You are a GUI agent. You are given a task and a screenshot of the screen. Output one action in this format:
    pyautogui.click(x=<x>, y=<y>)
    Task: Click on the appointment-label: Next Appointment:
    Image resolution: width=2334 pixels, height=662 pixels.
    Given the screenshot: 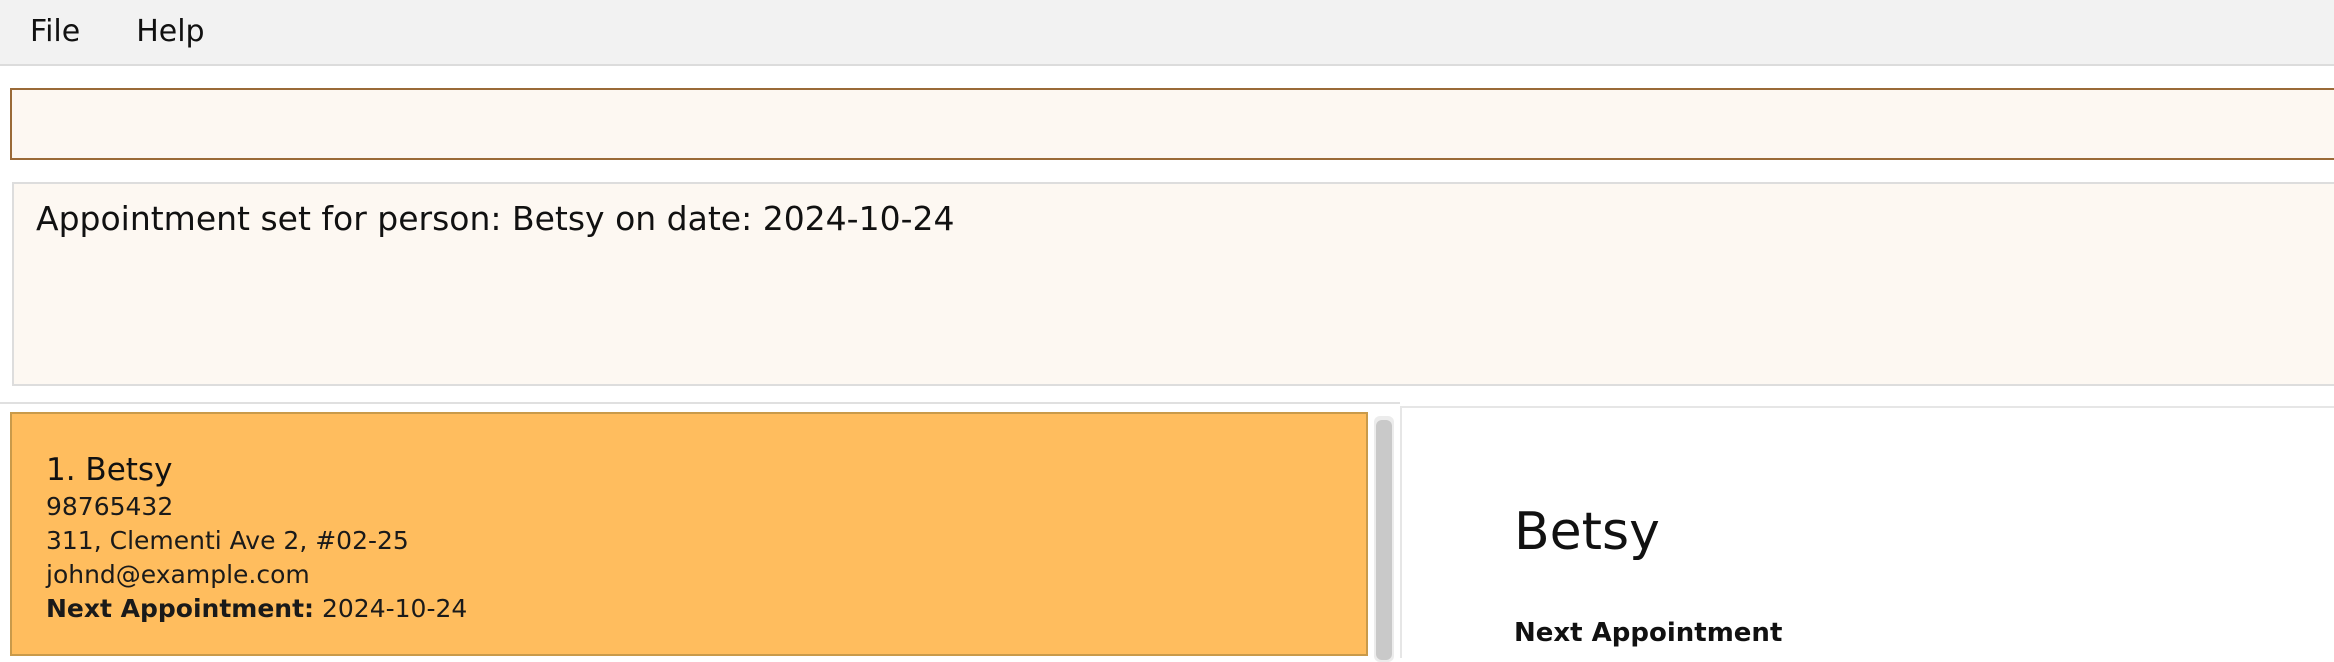 What is the action you would take?
    pyautogui.click(x=180, y=608)
    